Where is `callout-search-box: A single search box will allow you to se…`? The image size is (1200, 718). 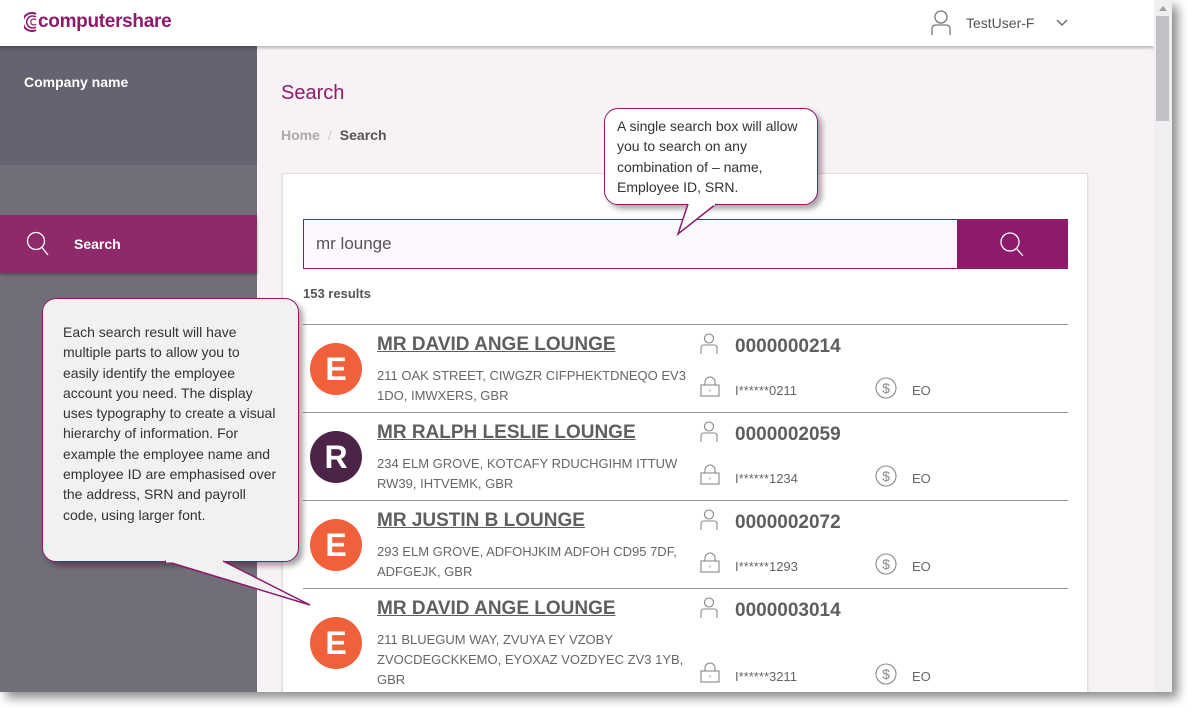 callout-search-box: A single search box will allow you to se… is located at coordinates (711, 156).